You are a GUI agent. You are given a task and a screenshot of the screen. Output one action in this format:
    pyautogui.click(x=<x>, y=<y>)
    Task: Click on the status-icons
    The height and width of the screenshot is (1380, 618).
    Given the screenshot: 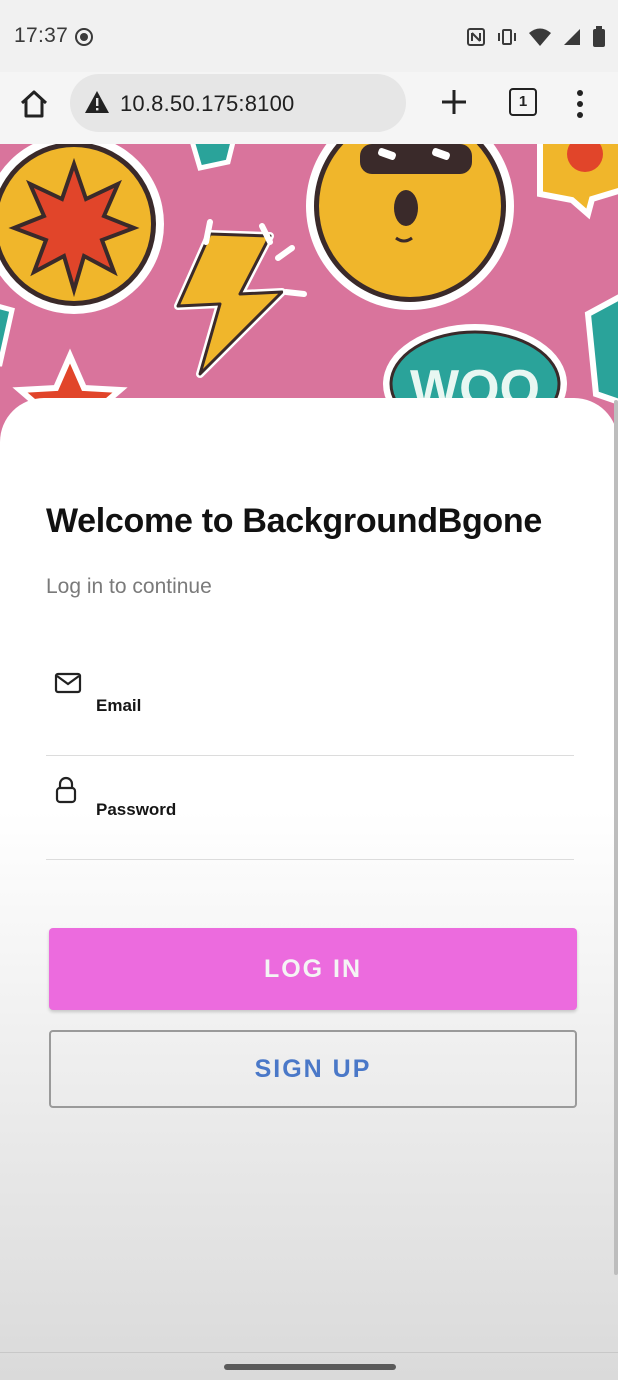 What is the action you would take?
    pyautogui.click(x=536, y=39)
    